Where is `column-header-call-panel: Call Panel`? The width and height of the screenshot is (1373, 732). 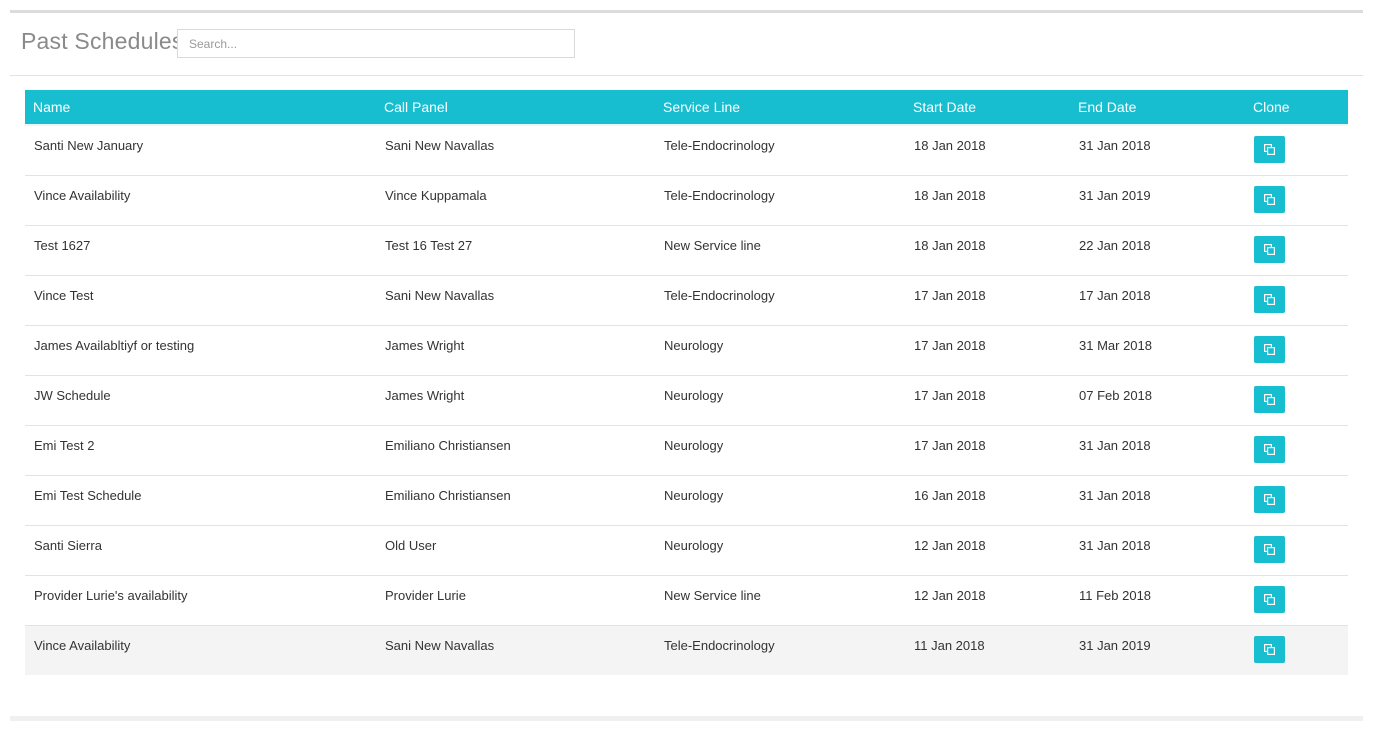
column-header-call-panel: Call Panel is located at coordinates (515, 108).